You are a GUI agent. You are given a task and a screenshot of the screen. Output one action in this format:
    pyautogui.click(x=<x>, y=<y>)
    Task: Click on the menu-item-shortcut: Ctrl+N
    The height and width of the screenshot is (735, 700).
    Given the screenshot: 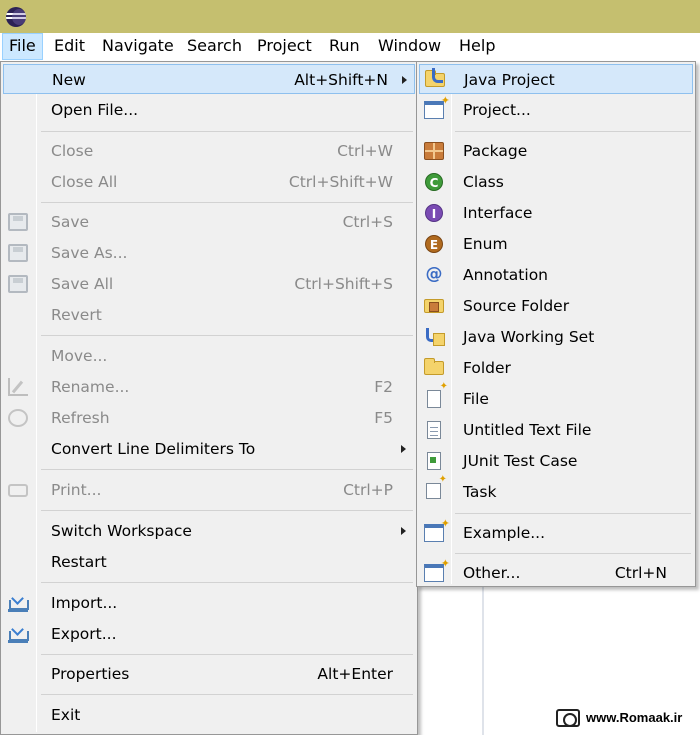 What is the action you would take?
    pyautogui.click(x=640, y=573)
    